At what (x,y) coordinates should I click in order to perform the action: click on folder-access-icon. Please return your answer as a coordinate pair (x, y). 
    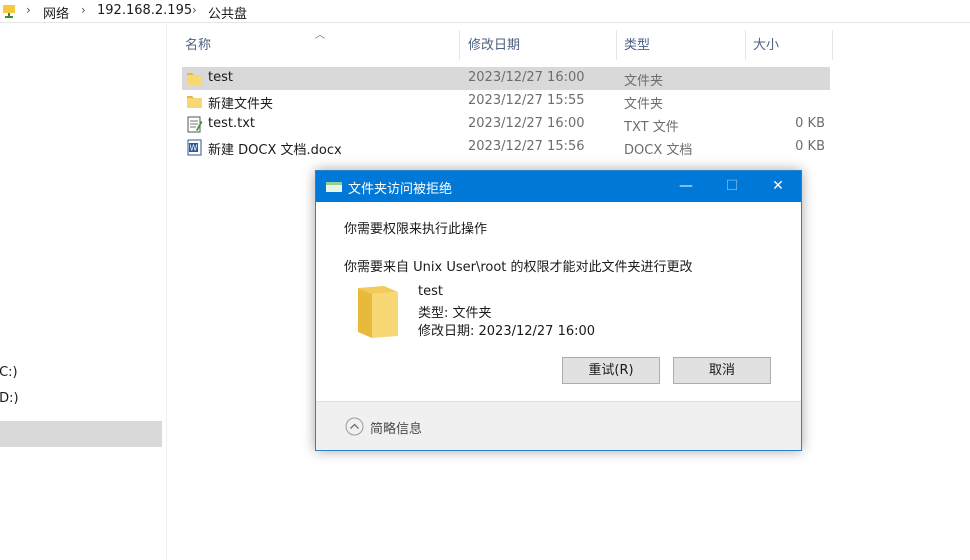
    Looking at the image, I should click on (334, 187).